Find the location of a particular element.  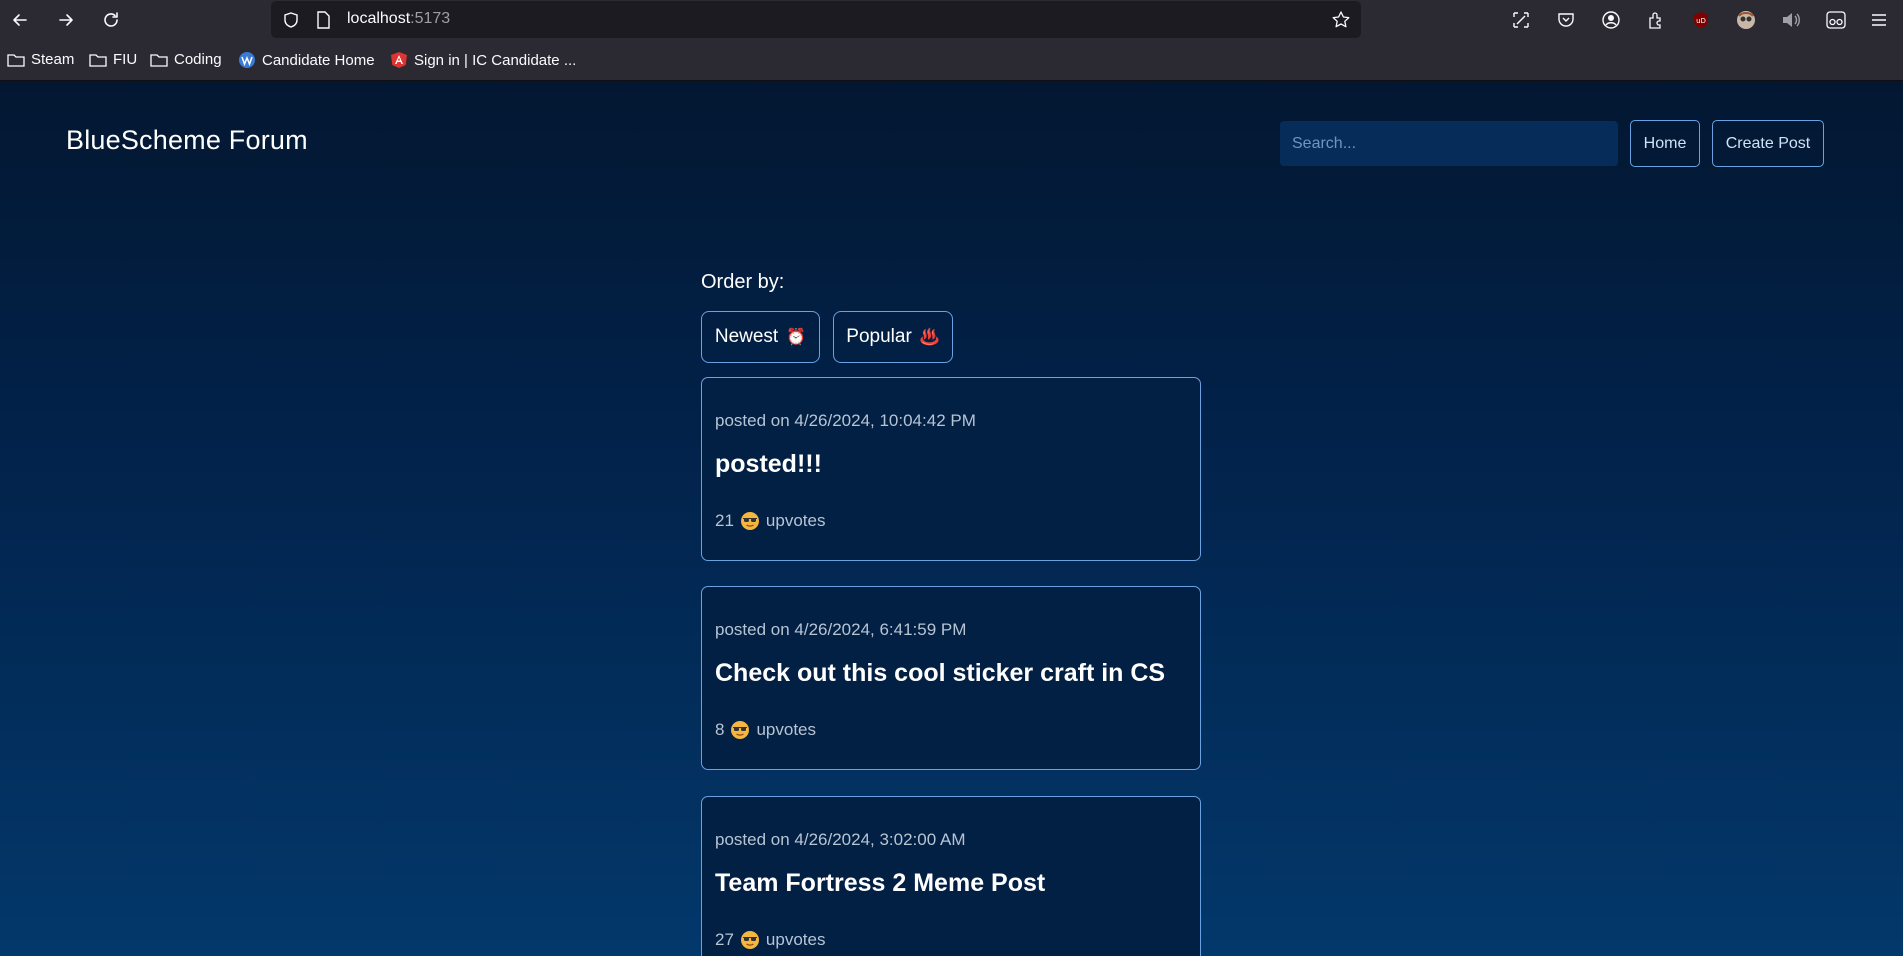

screenshot-icon is located at coordinates (1521, 20).